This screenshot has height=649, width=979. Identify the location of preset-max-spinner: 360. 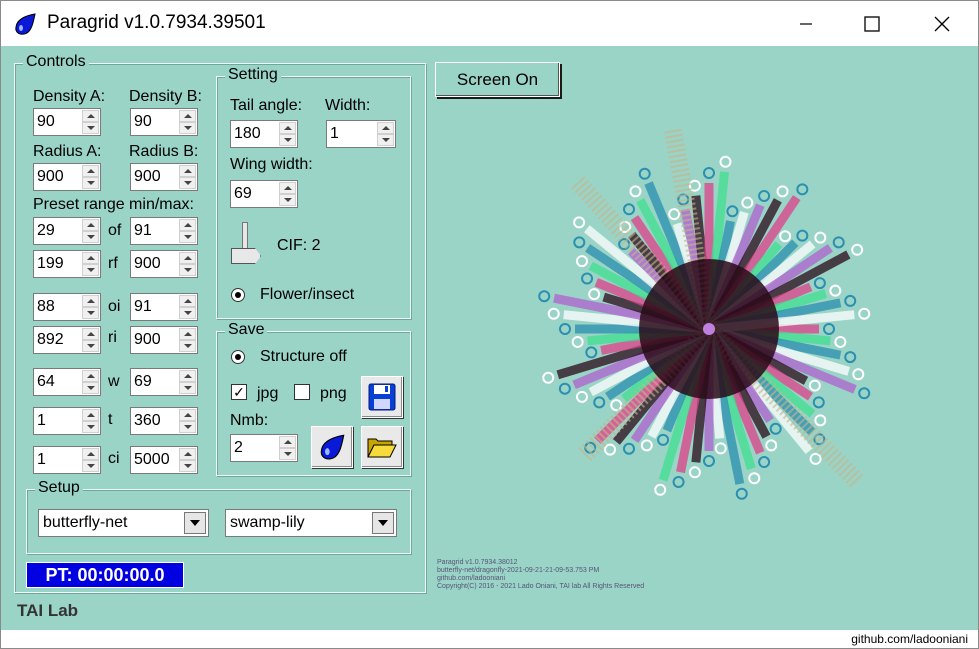
(164, 421).